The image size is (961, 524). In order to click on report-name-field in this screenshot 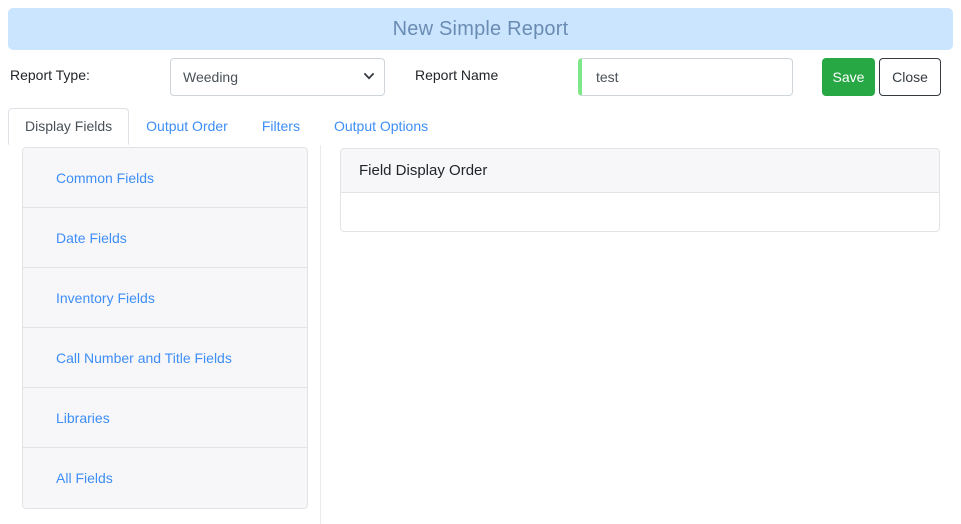, I will do `click(685, 77)`.